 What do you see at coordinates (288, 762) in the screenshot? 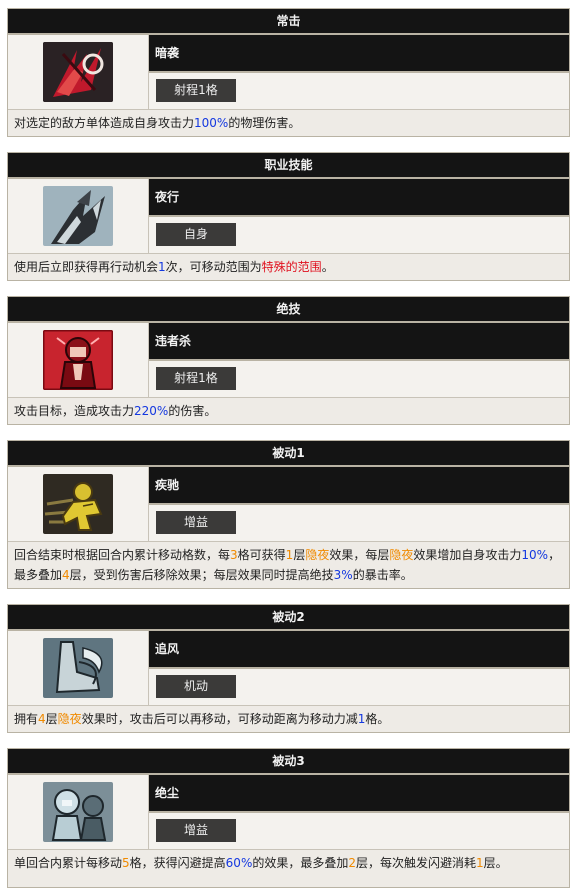
I see `card-header: 被动3` at bounding box center [288, 762].